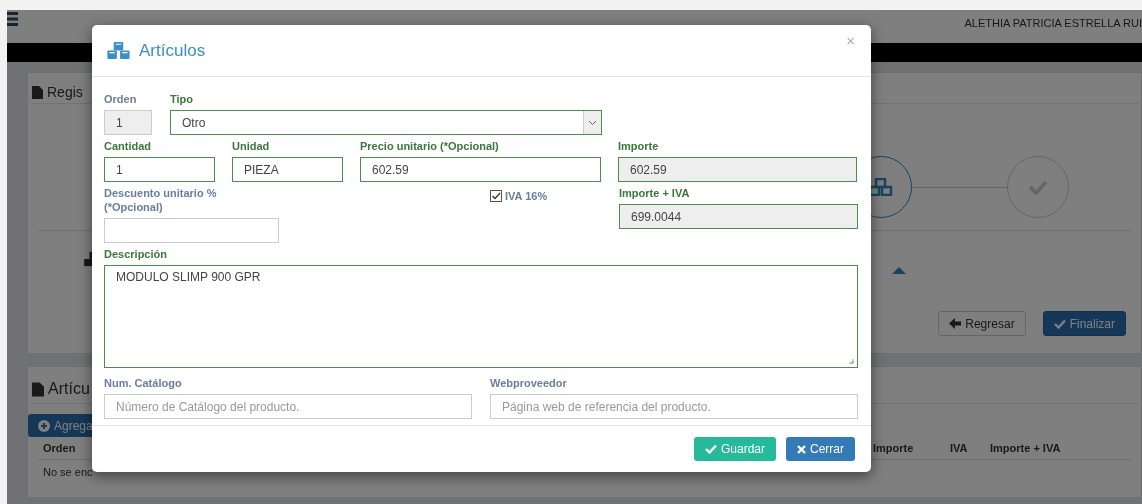 This screenshot has width=1142, height=504. I want to click on input-field: 602.59, so click(480, 169).